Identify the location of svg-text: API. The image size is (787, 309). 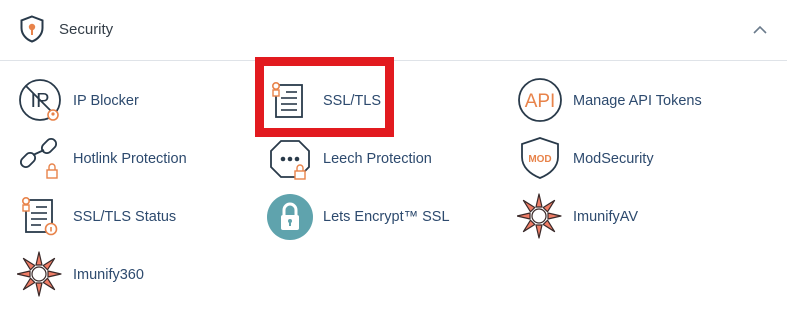
(540, 101).